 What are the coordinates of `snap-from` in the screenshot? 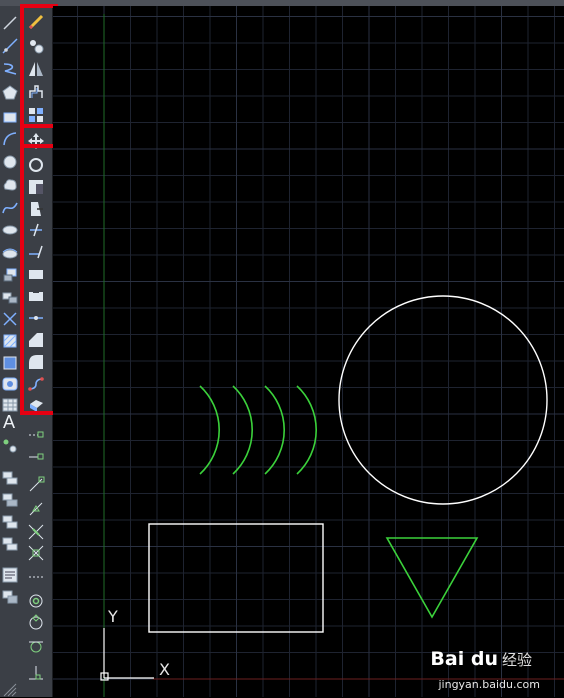 It's located at (36, 457).